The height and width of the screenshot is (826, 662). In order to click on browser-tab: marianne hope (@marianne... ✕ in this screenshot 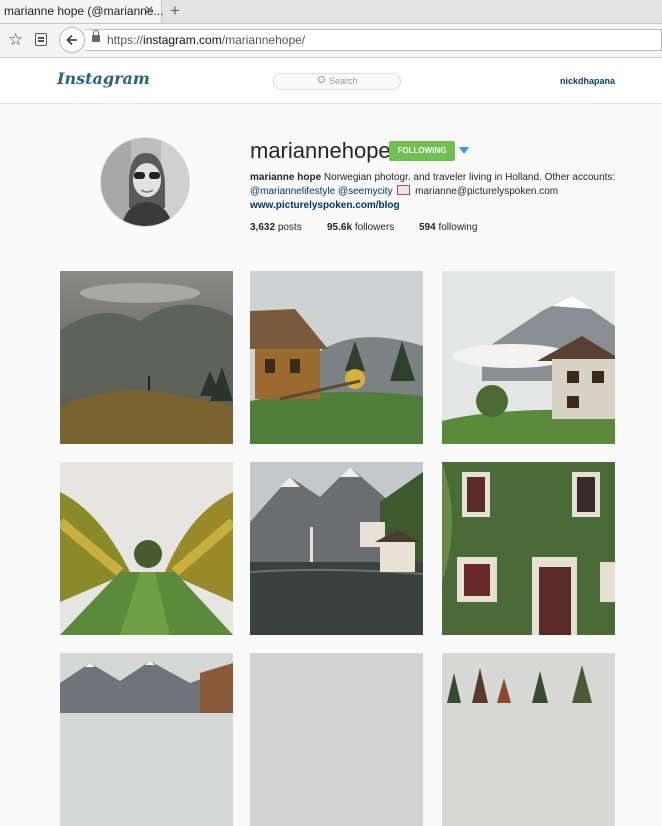, I will do `click(82, 11)`.